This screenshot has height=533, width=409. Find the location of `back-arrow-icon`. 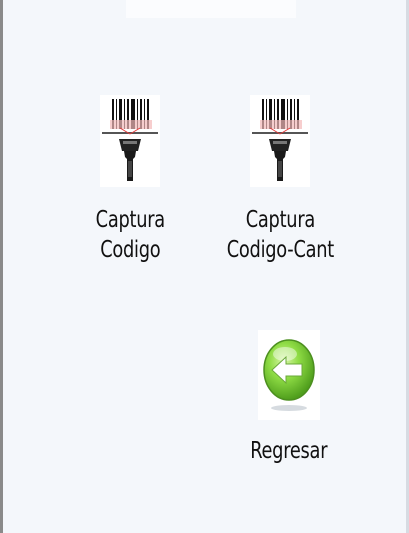

back-arrow-icon is located at coordinates (289, 375).